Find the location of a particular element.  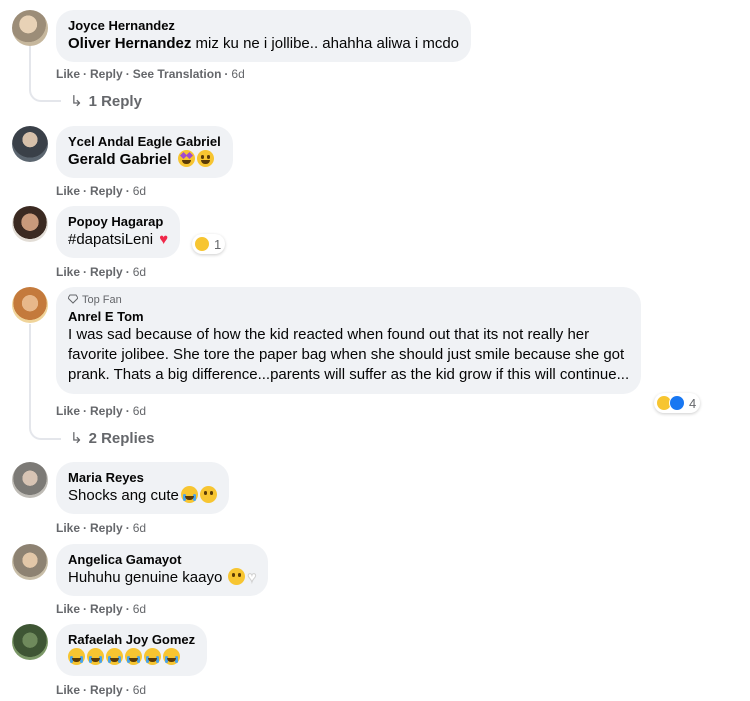

comment-text: Gerald Gabriel is located at coordinates (144, 160).